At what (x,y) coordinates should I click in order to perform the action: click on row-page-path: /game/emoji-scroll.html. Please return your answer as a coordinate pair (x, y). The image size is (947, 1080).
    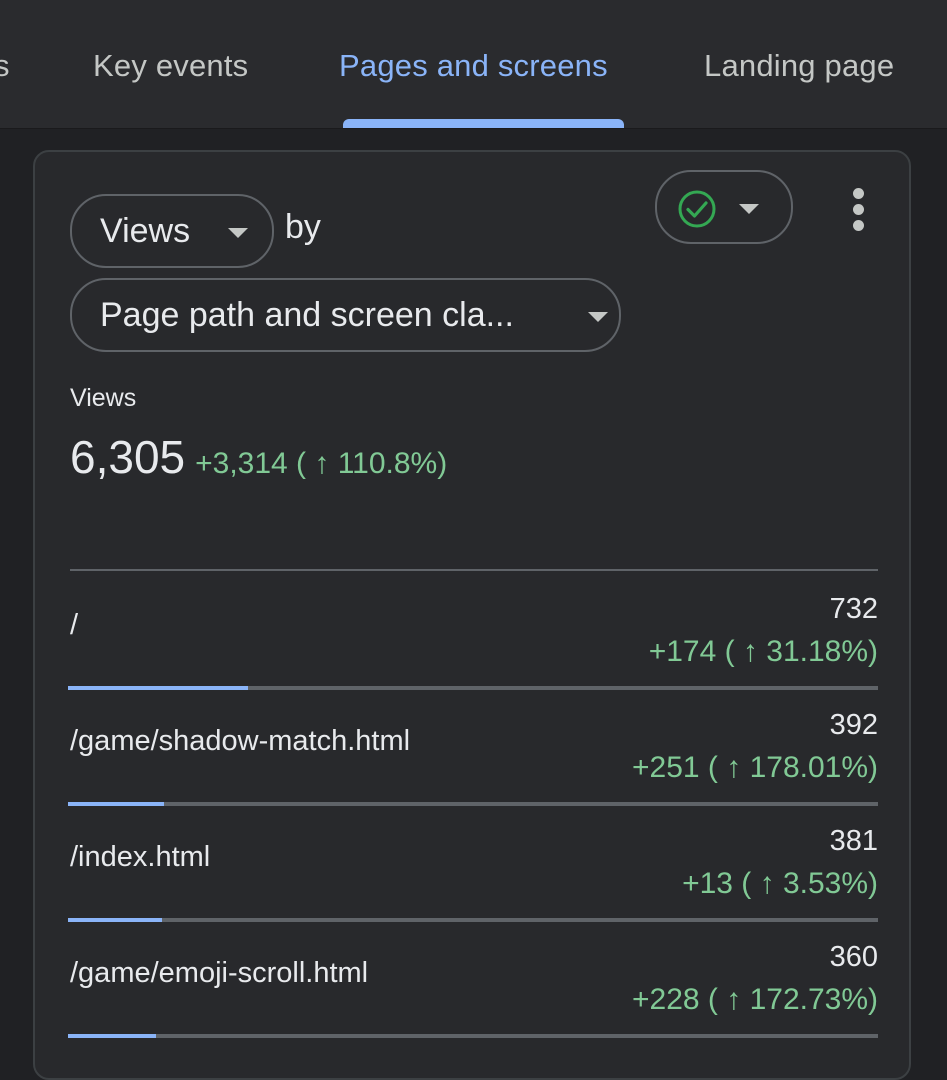
    Looking at the image, I should click on (219, 973).